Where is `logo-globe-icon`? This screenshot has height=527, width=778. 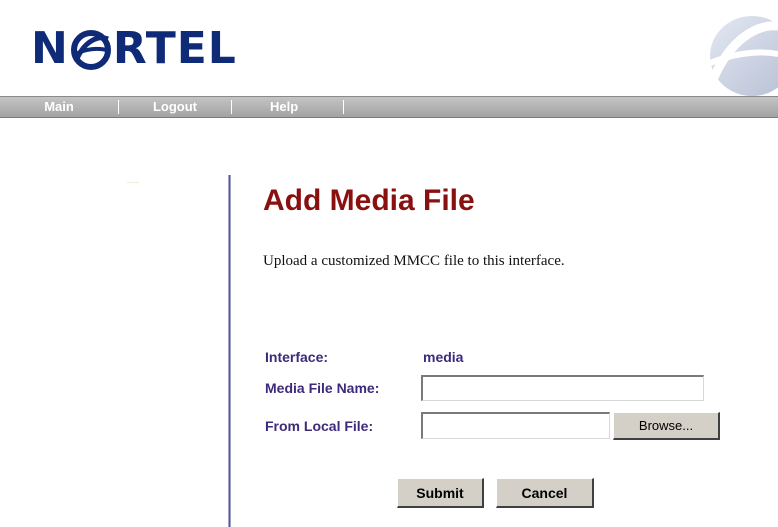 logo-globe-icon is located at coordinates (90, 50).